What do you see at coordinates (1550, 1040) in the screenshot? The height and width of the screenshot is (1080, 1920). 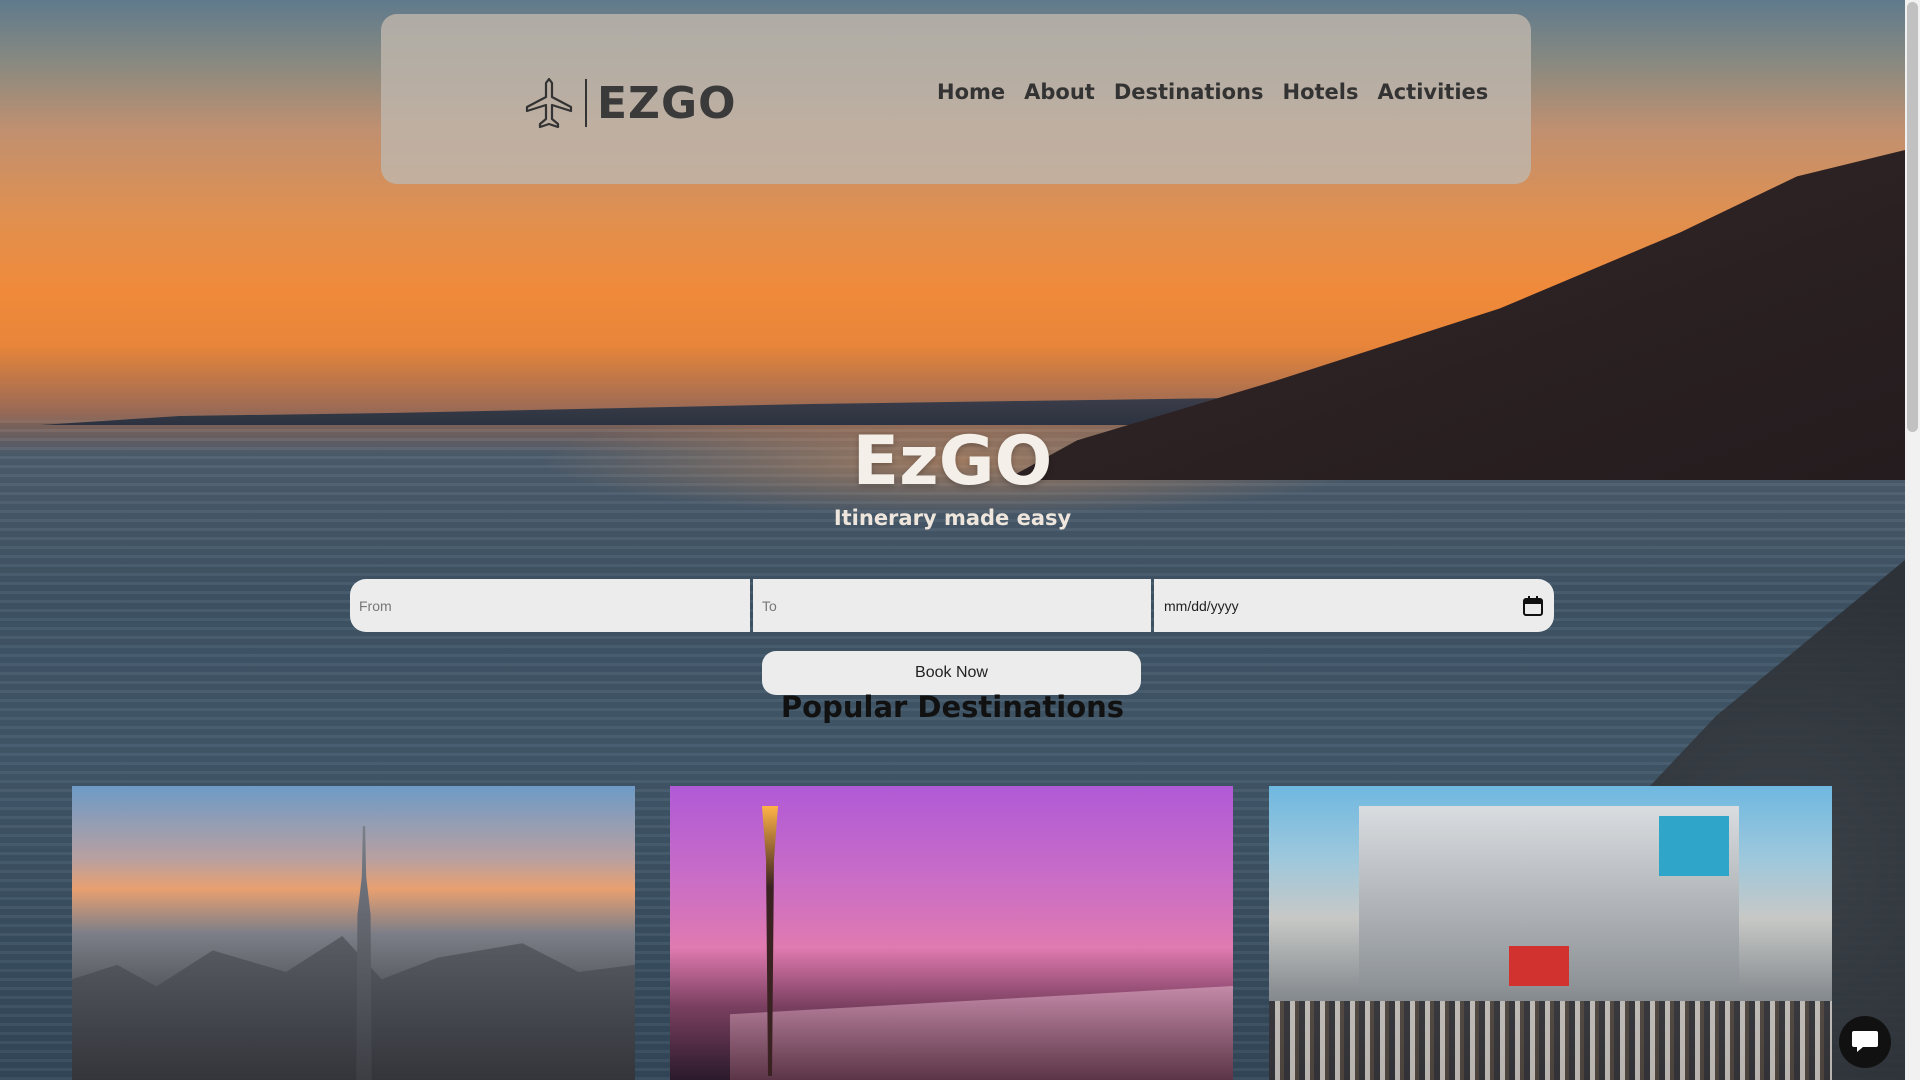 I see `card-image-crowd` at bounding box center [1550, 1040].